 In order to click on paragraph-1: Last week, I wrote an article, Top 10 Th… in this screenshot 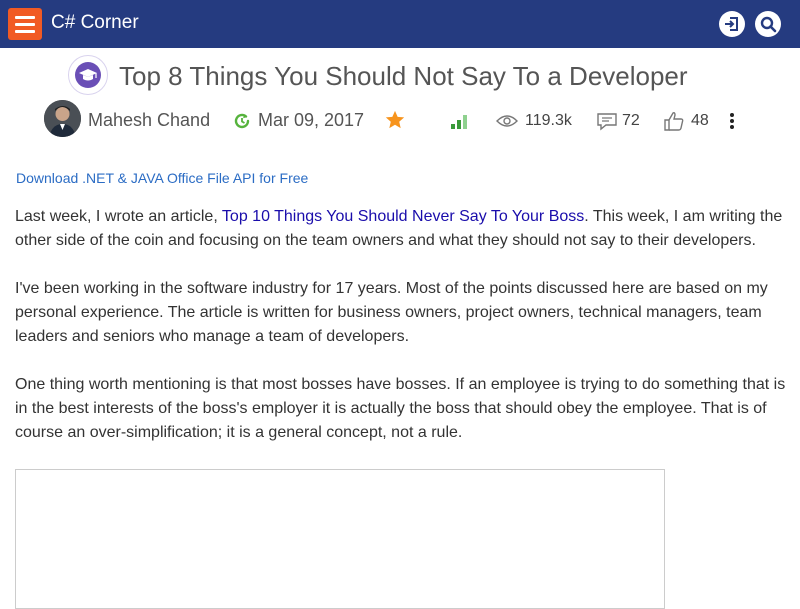, I will do `click(402, 229)`.